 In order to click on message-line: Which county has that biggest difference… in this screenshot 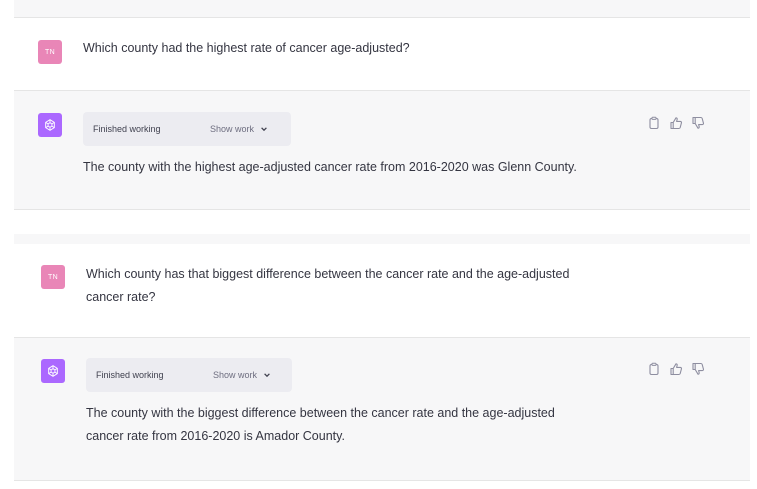, I will do `click(328, 274)`.